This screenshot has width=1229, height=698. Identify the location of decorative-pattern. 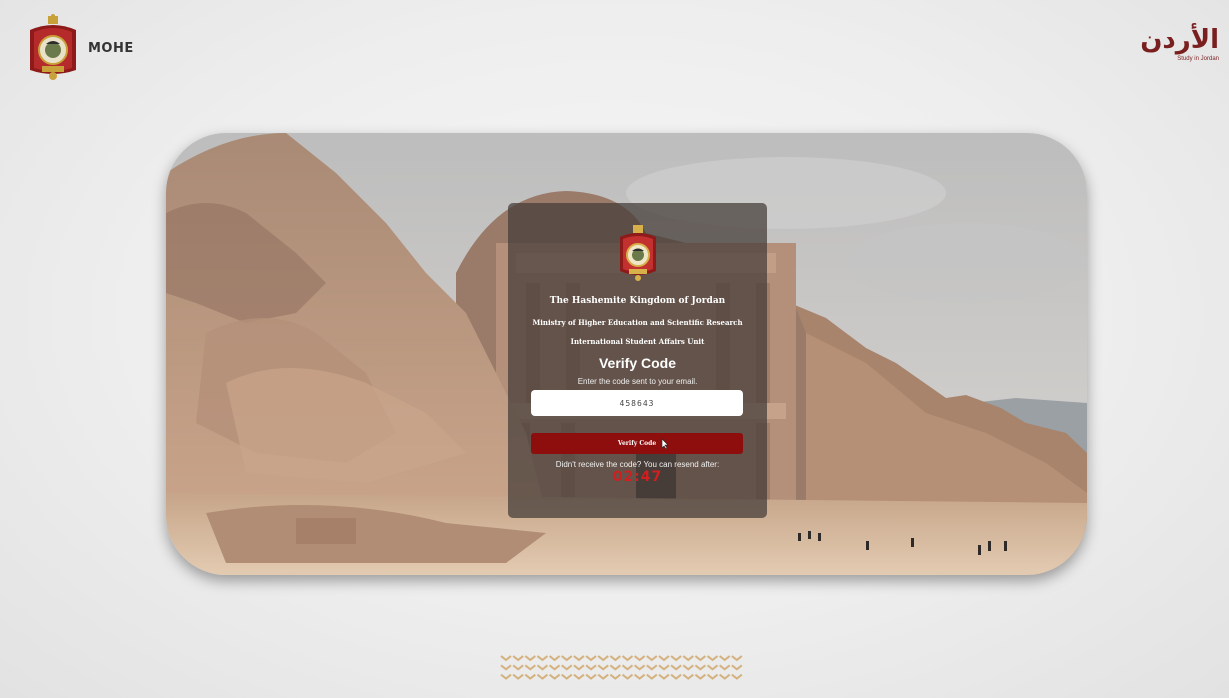
(621, 668).